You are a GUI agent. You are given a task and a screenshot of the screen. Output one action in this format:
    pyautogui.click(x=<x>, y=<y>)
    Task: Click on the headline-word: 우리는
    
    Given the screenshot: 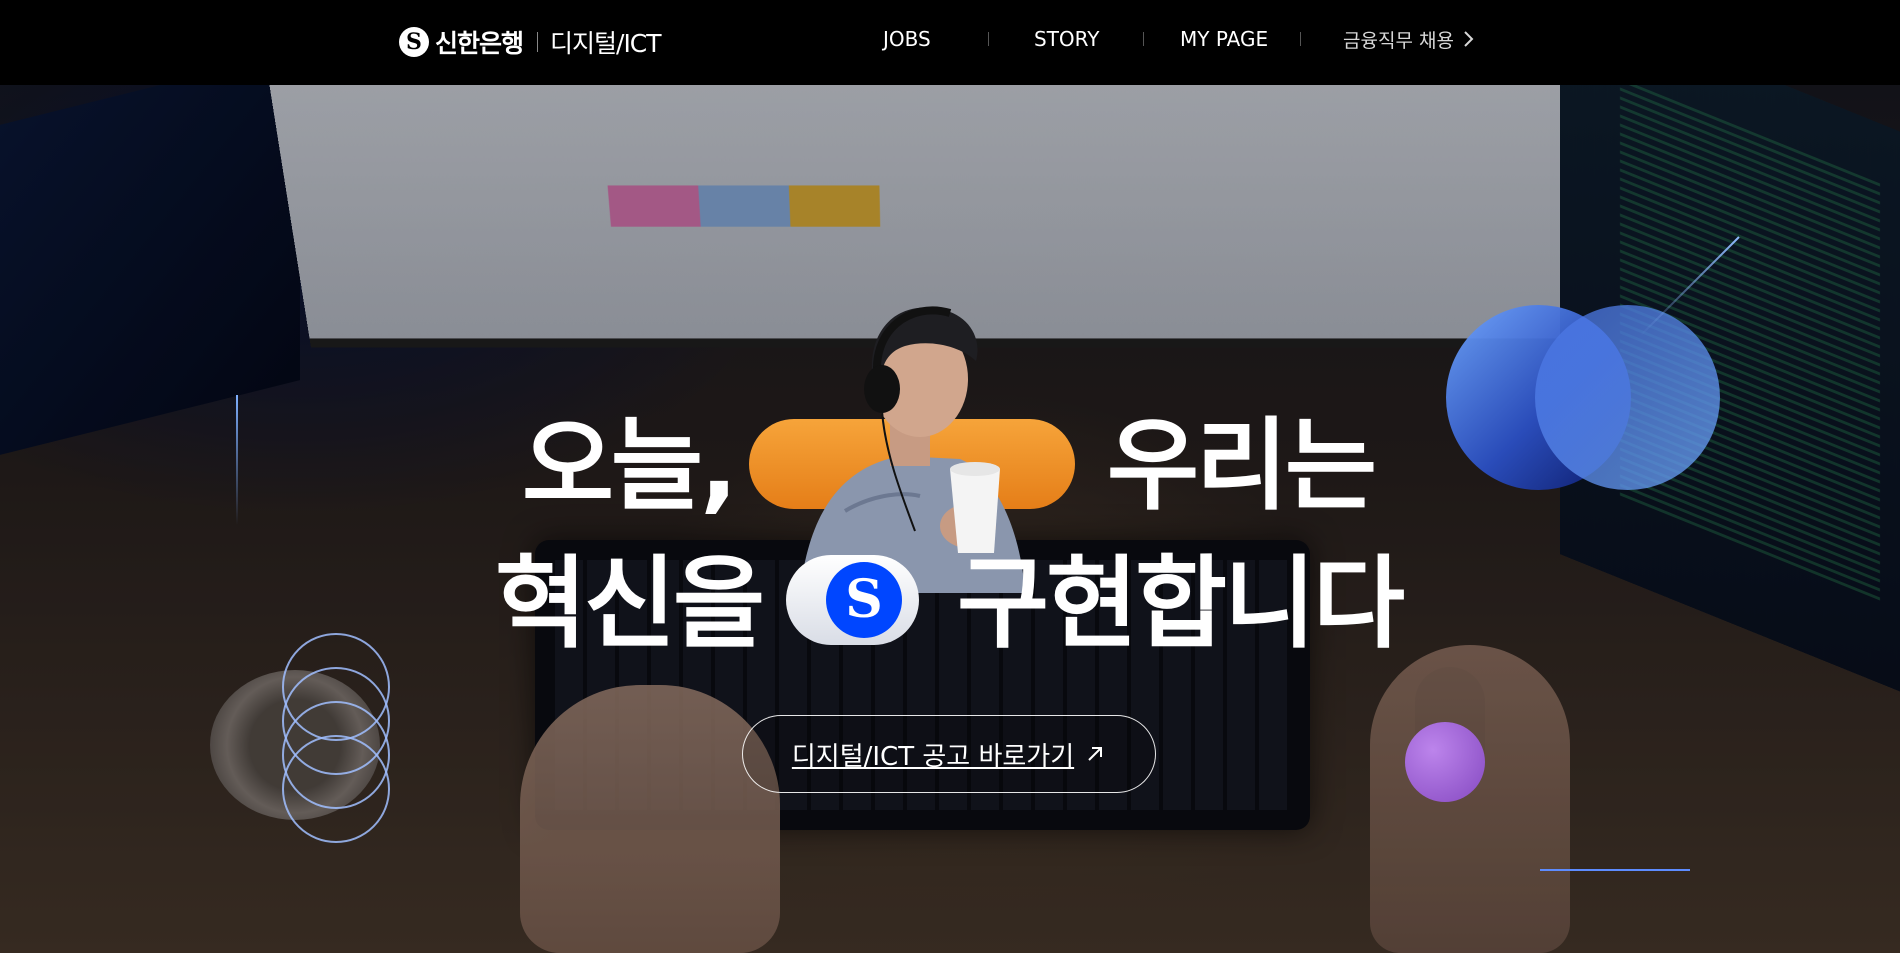 What is the action you would take?
    pyautogui.click(x=1242, y=465)
    